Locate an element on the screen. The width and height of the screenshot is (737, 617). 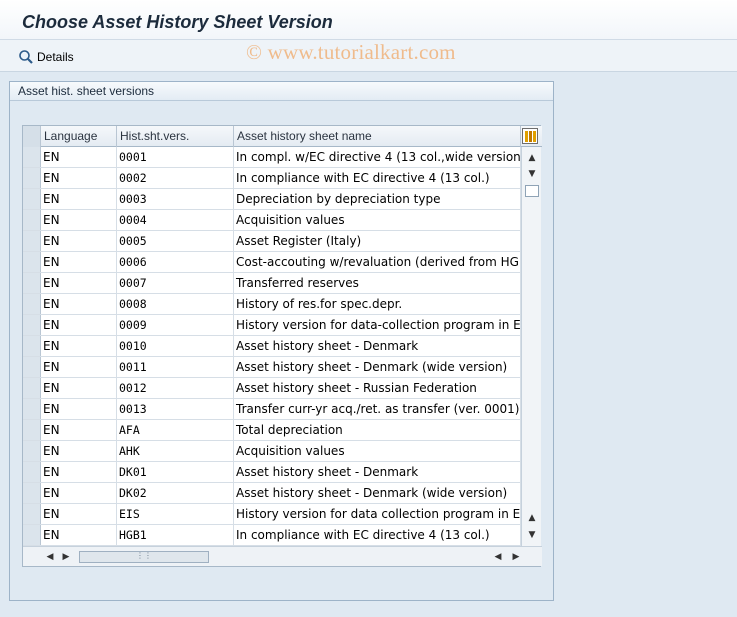
cell-version: 0003 is located at coordinates (175, 199).